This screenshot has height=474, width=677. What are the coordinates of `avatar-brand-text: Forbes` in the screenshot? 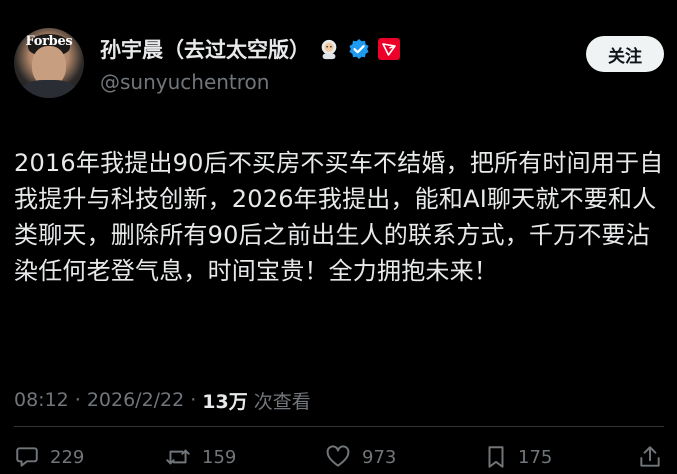 It's located at (49, 41).